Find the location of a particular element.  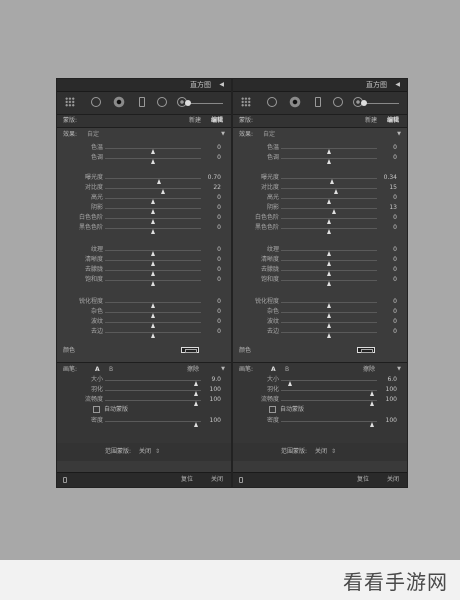

color-swatch is located at coordinates (366, 350).